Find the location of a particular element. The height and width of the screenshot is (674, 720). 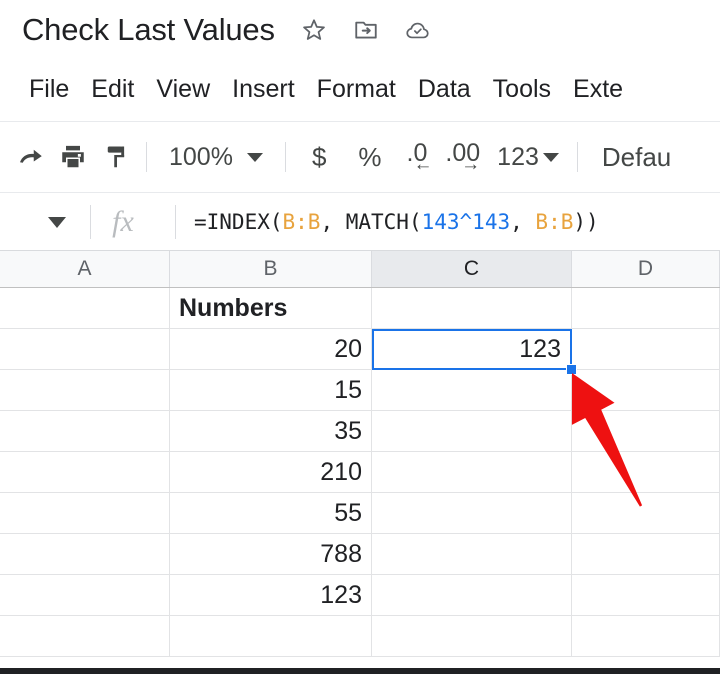

column-header-c: C is located at coordinates (472, 269).